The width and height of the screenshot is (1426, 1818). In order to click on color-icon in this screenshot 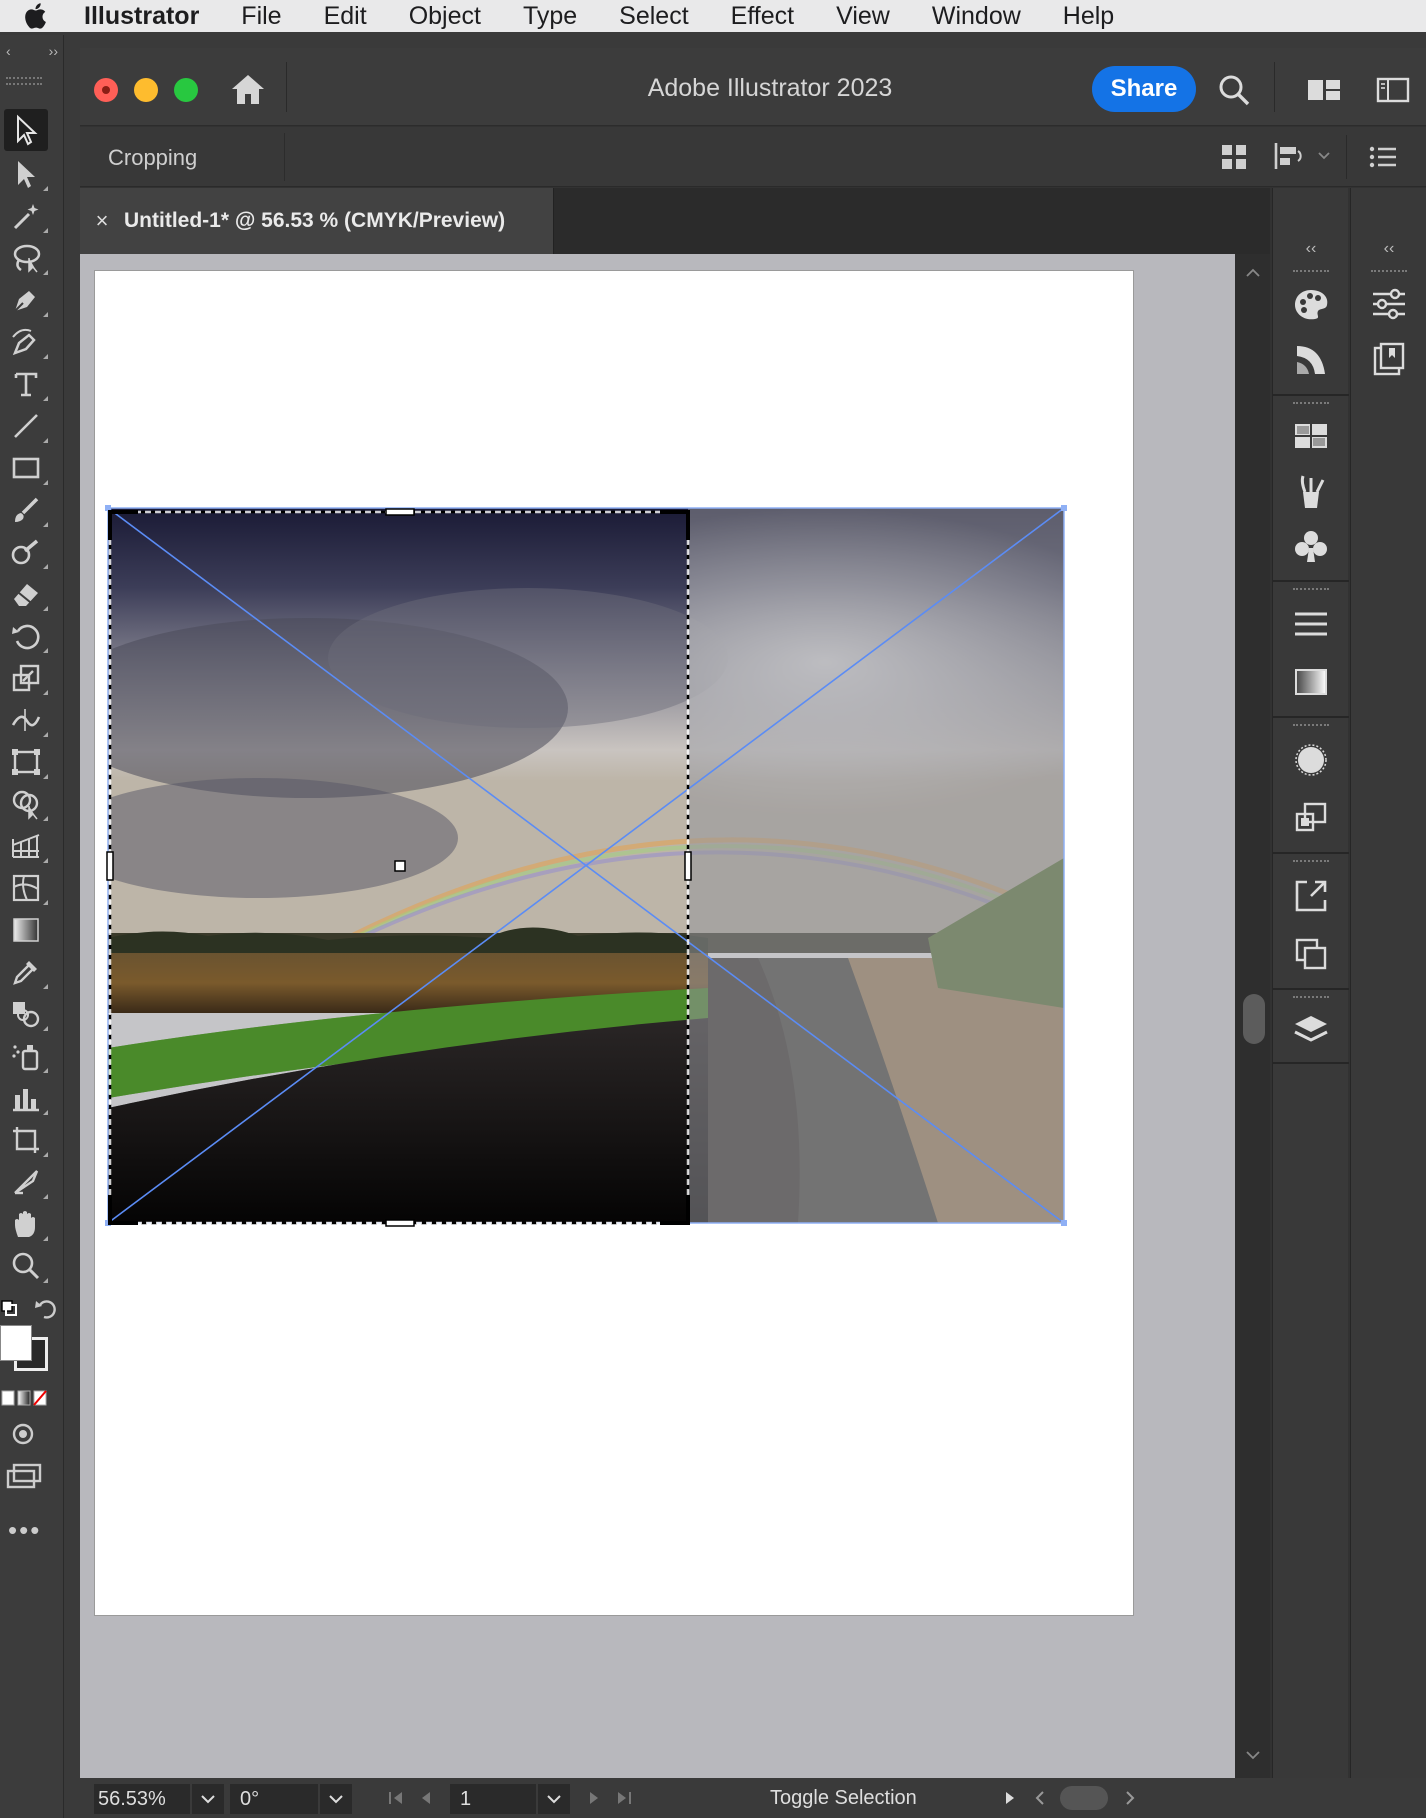, I will do `click(1311, 304)`.